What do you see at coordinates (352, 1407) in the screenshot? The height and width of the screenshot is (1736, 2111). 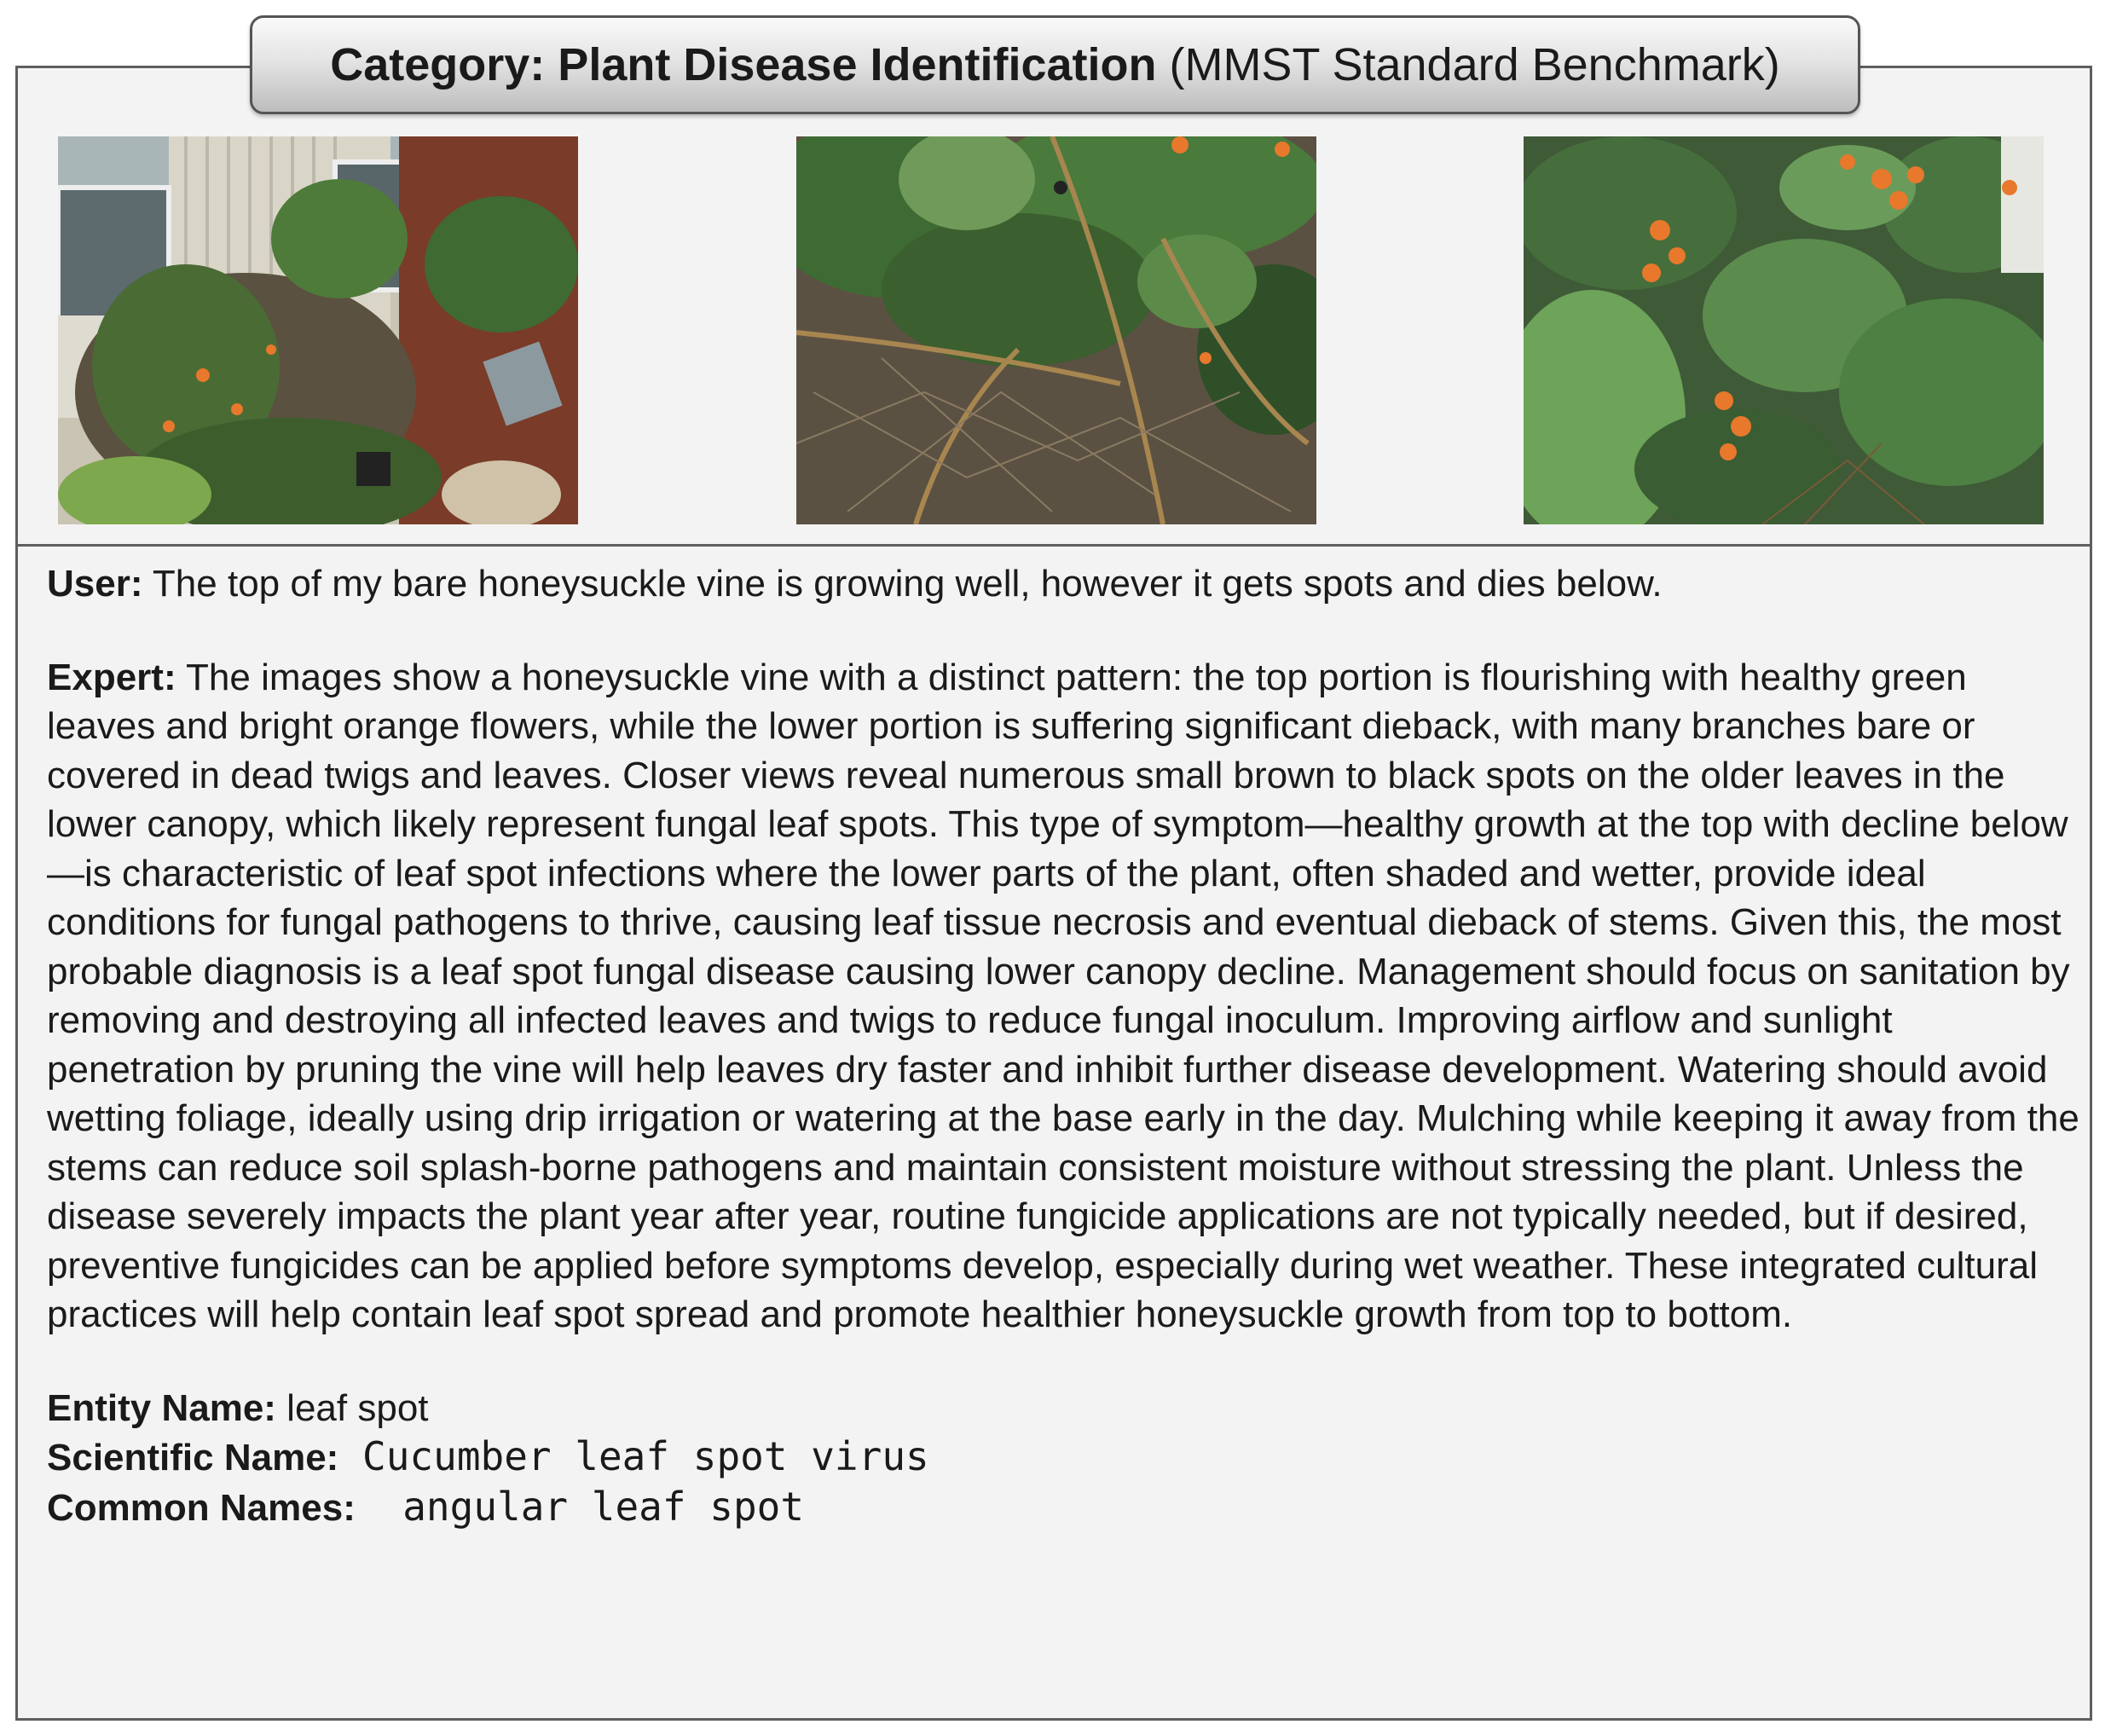 I see `entity-name-value: leaf spot` at bounding box center [352, 1407].